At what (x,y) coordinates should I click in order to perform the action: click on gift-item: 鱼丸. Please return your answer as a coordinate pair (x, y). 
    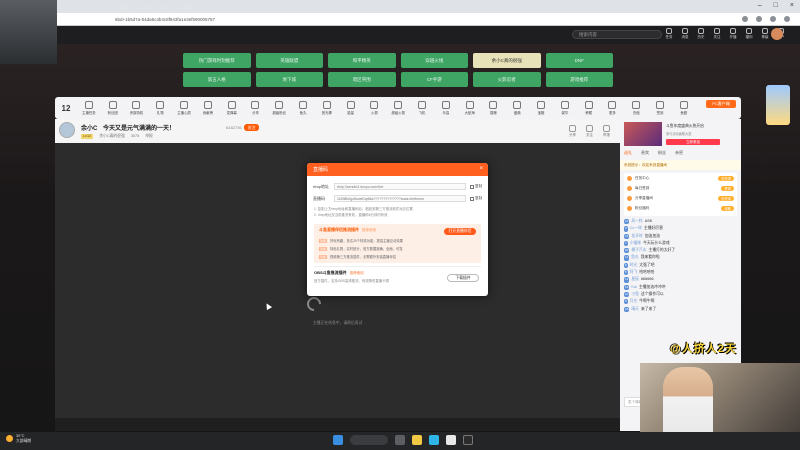
    Looking at the image, I should click on (303, 108).